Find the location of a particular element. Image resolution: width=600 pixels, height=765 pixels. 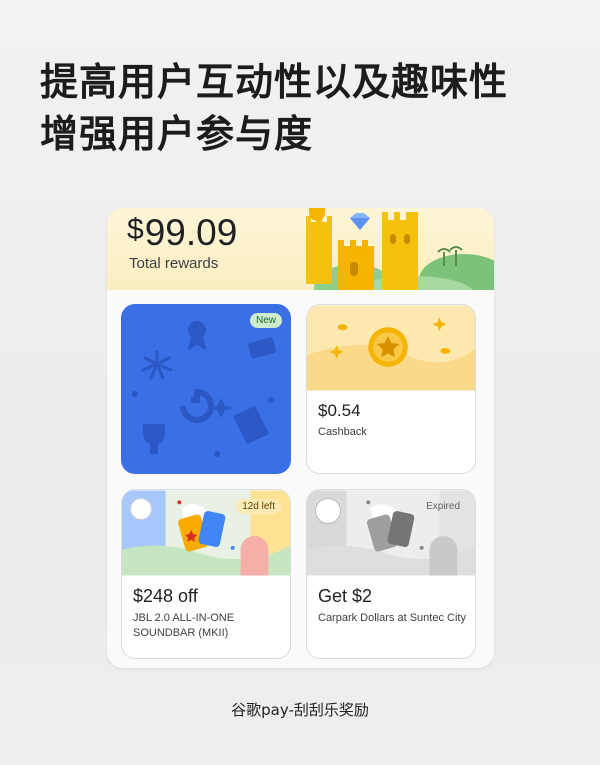

jbl-offer-description: JBL 2.0 ALL-IN-ONE SOUNDBAR (MKII) is located at coordinates (184, 625).